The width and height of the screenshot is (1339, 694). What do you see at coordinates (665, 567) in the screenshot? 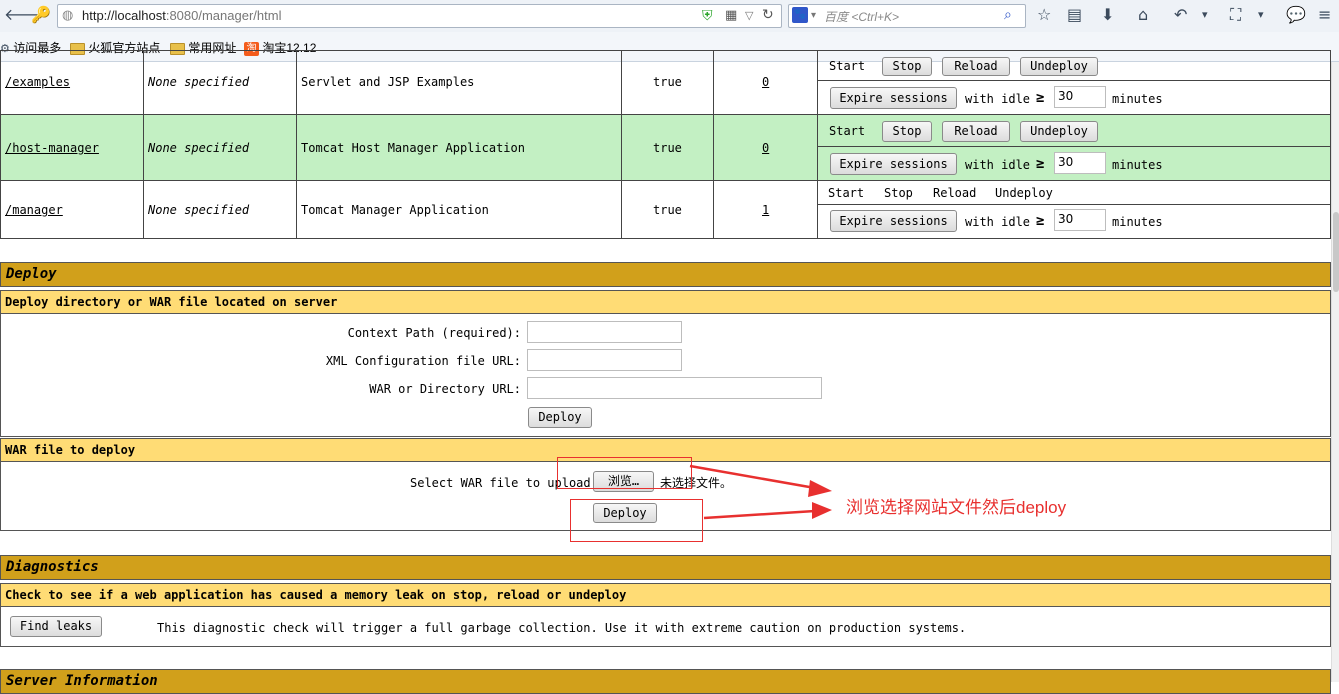
I see `diagnostics-header: Diagnostics` at bounding box center [665, 567].